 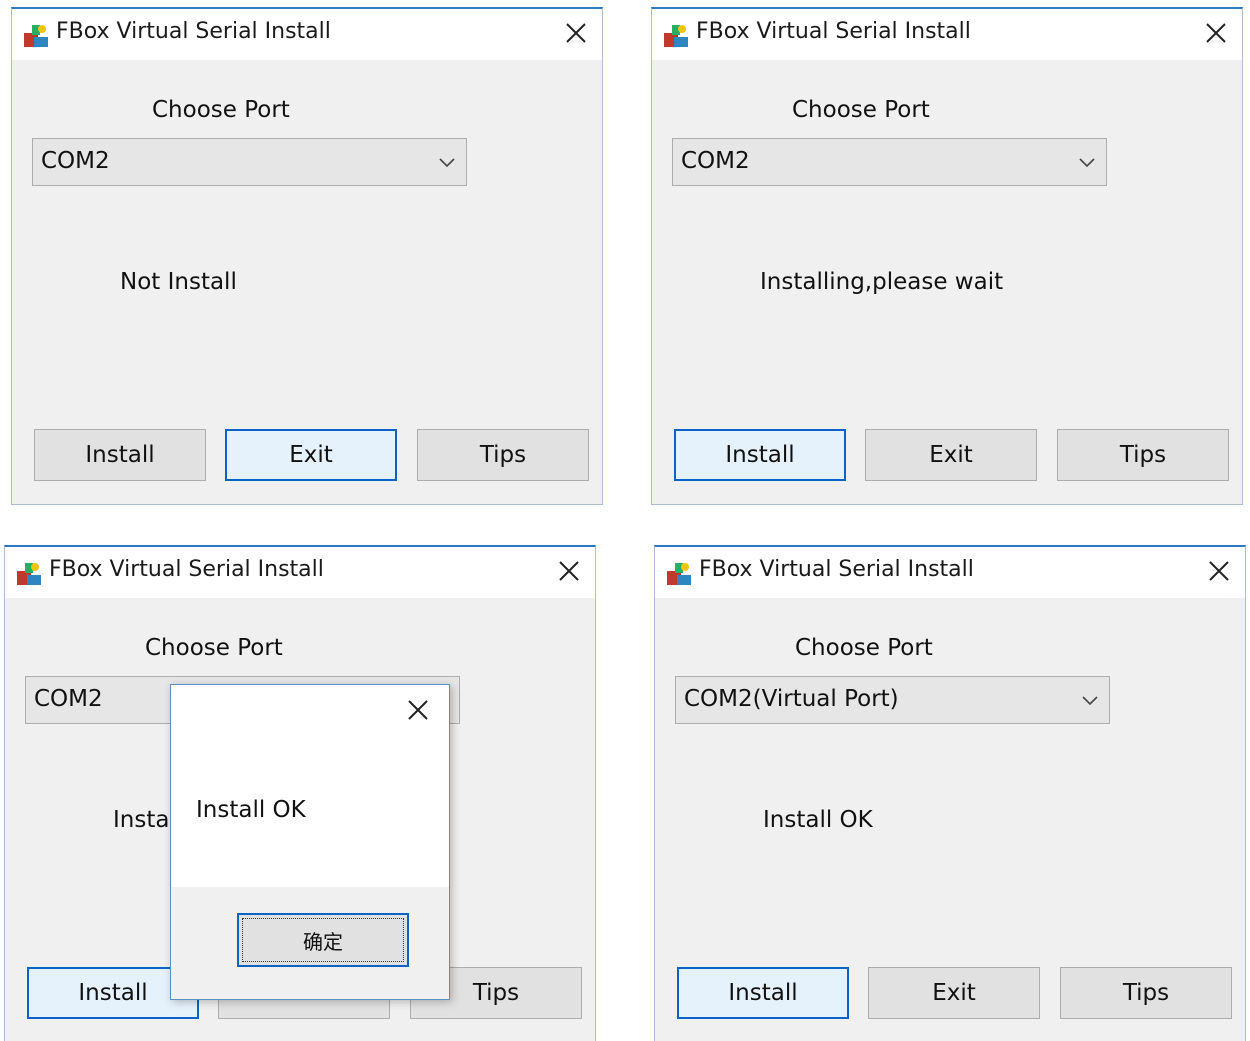 What do you see at coordinates (178, 282) in the screenshot?
I see `install-status-text: Not Install` at bounding box center [178, 282].